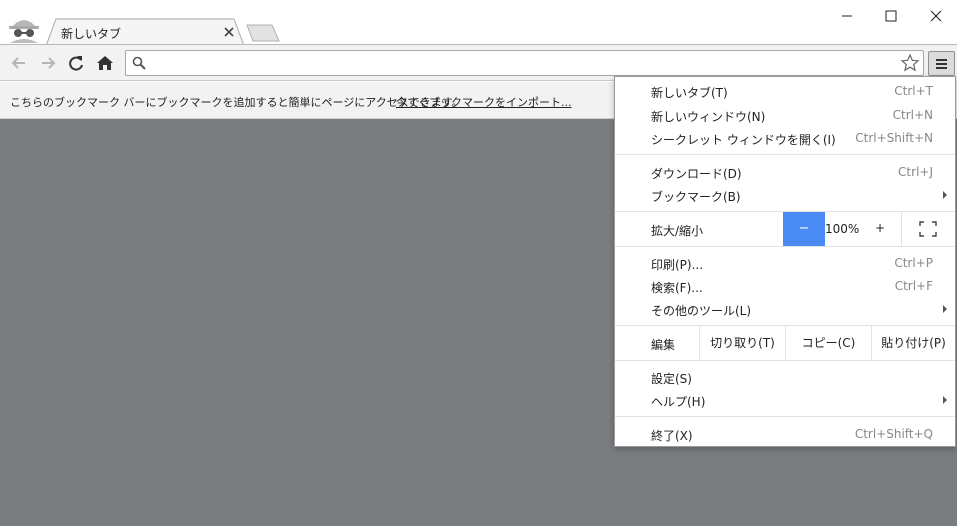 Image resolution: width=957 pixels, height=526 pixels. Describe the element at coordinates (901, 229) in the screenshot. I see `zoom-divider` at that location.